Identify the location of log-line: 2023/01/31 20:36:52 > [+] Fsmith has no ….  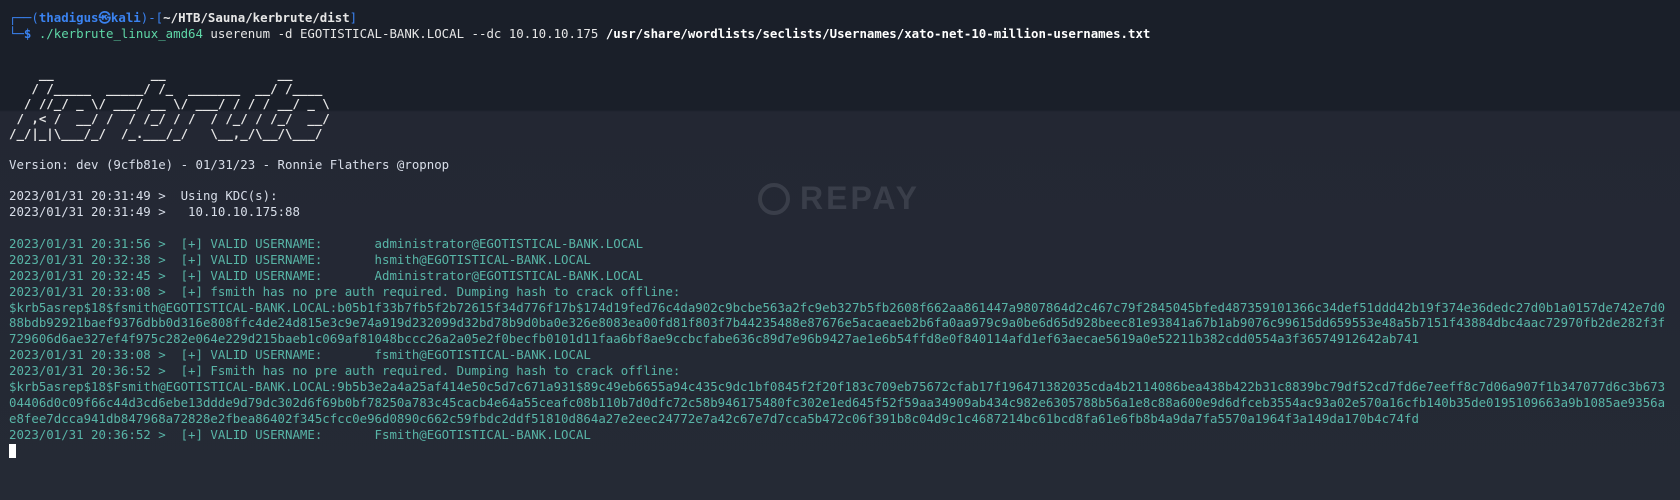
(345, 371).